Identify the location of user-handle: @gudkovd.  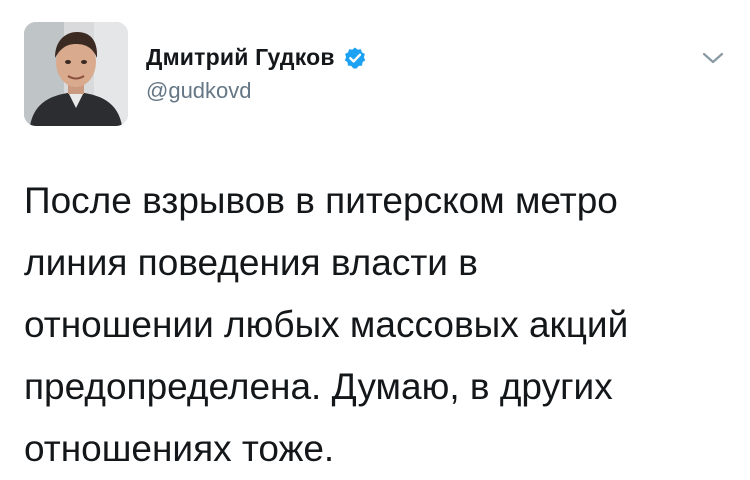
(199, 91).